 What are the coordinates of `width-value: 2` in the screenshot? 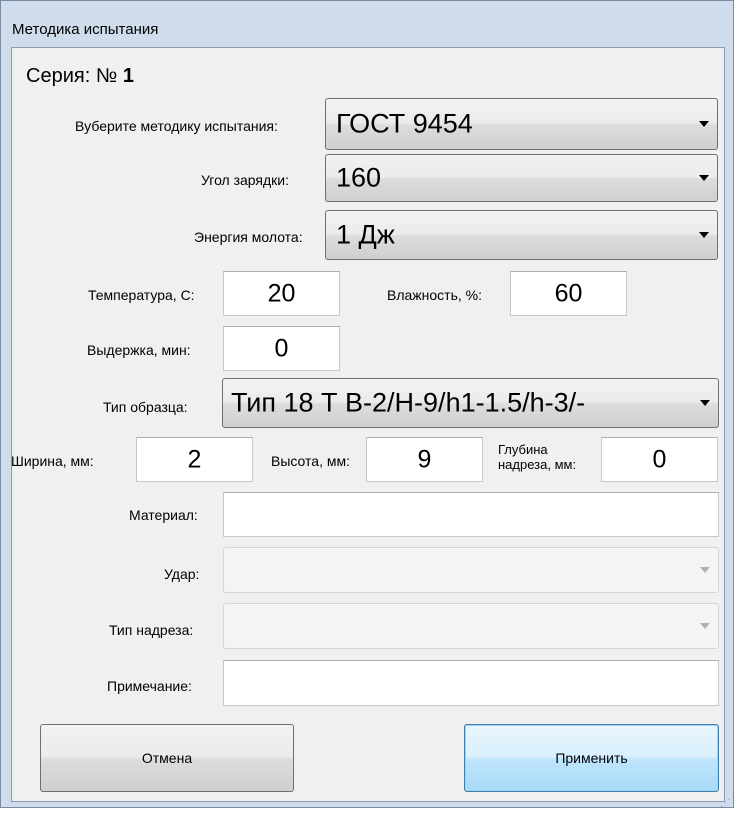 It's located at (194, 459).